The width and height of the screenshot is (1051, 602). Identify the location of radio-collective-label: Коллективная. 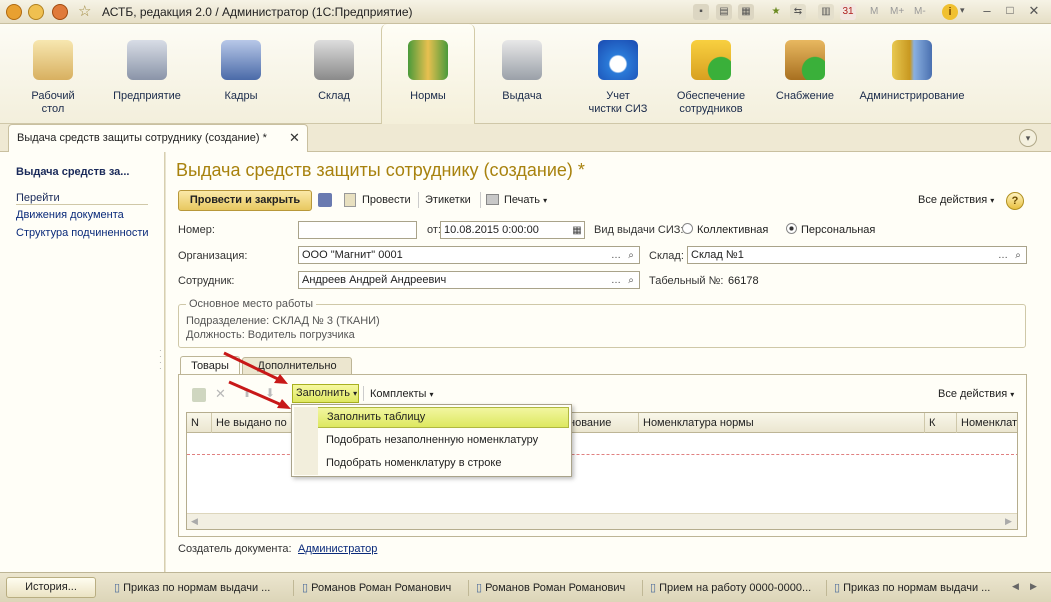
(732, 230).